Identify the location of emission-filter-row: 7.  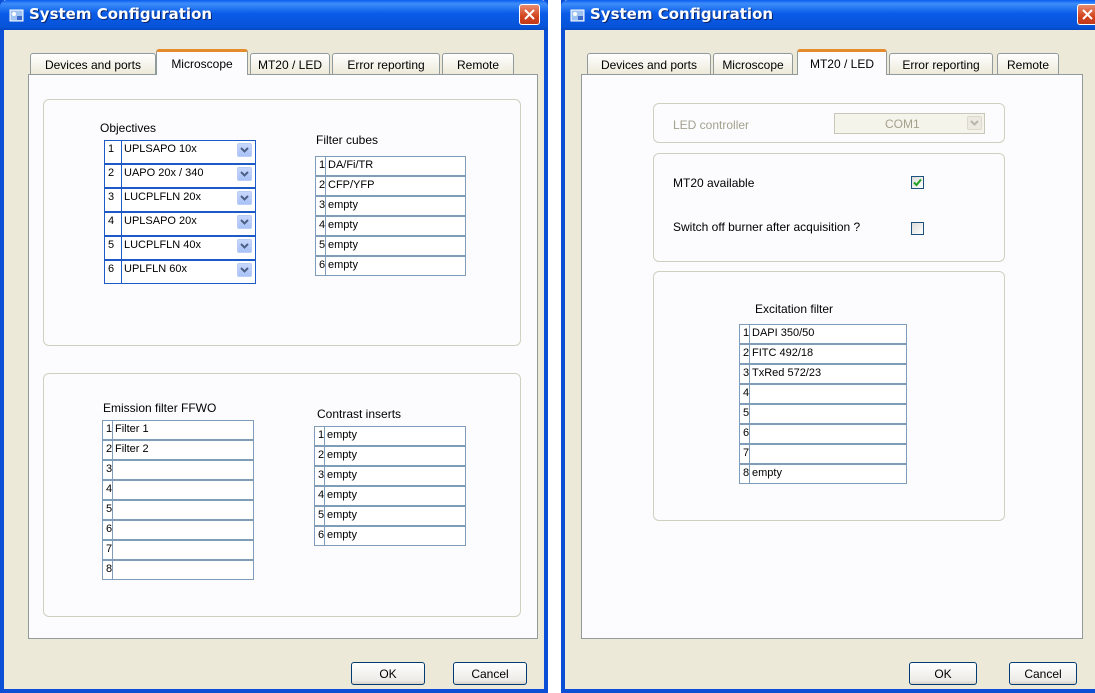
(178, 550).